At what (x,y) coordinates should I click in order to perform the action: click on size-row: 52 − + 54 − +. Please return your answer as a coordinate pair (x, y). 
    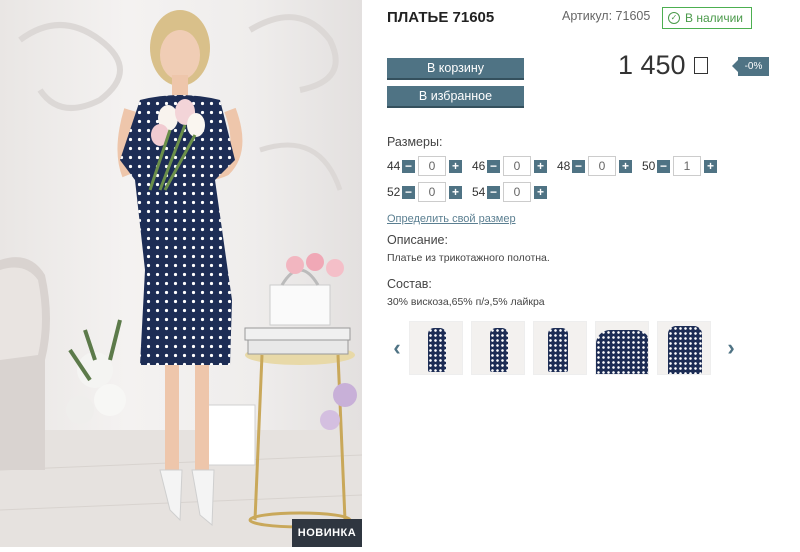
    Looking at the image, I should click on (472, 192).